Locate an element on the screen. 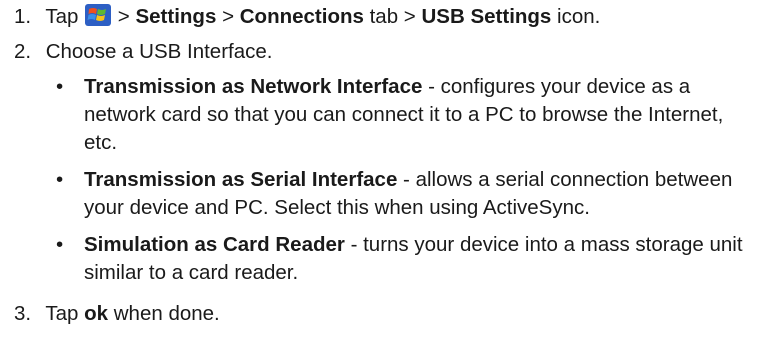  bullet-title: Transmission as Network Interface is located at coordinates (253, 86).